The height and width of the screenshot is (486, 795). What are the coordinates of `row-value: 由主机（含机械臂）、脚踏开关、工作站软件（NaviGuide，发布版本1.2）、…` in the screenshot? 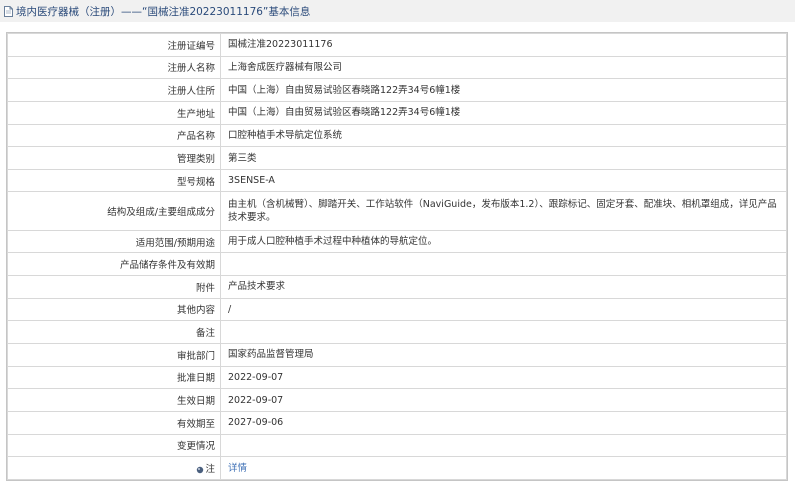 It's located at (503, 211).